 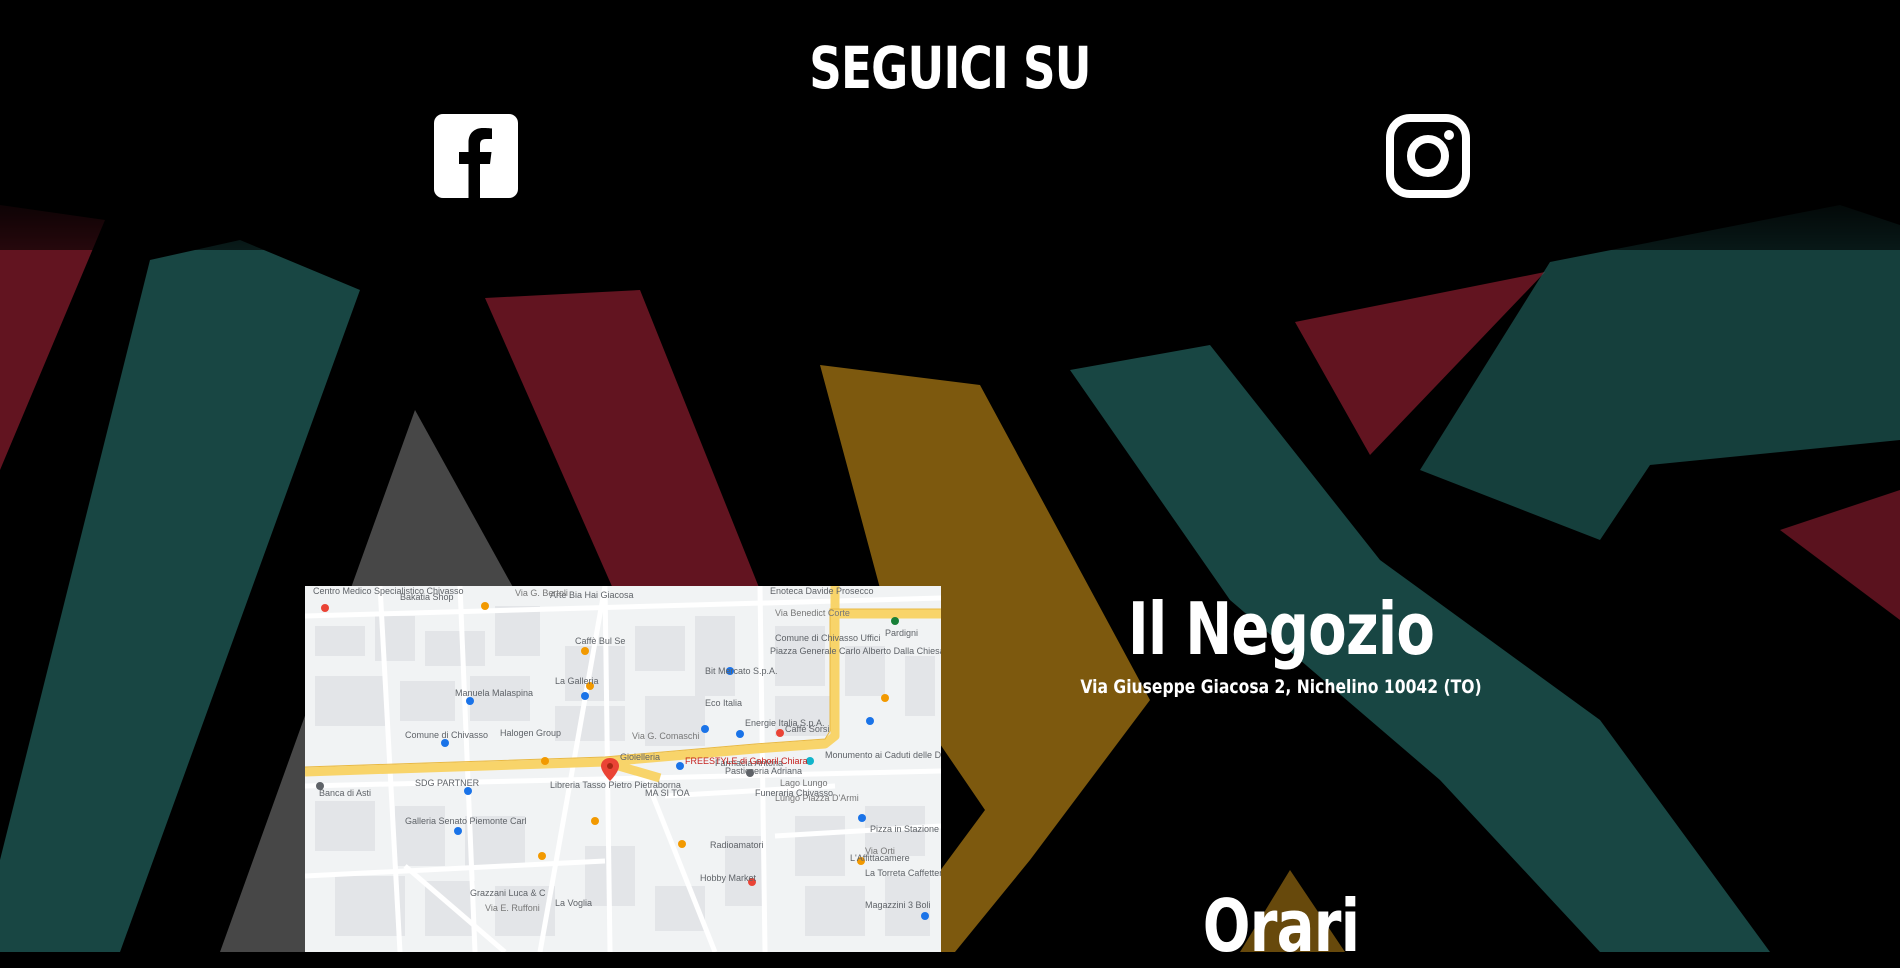 What do you see at coordinates (822, 591) in the screenshot?
I see `map-label: Enoteca Davide Prosecco` at bounding box center [822, 591].